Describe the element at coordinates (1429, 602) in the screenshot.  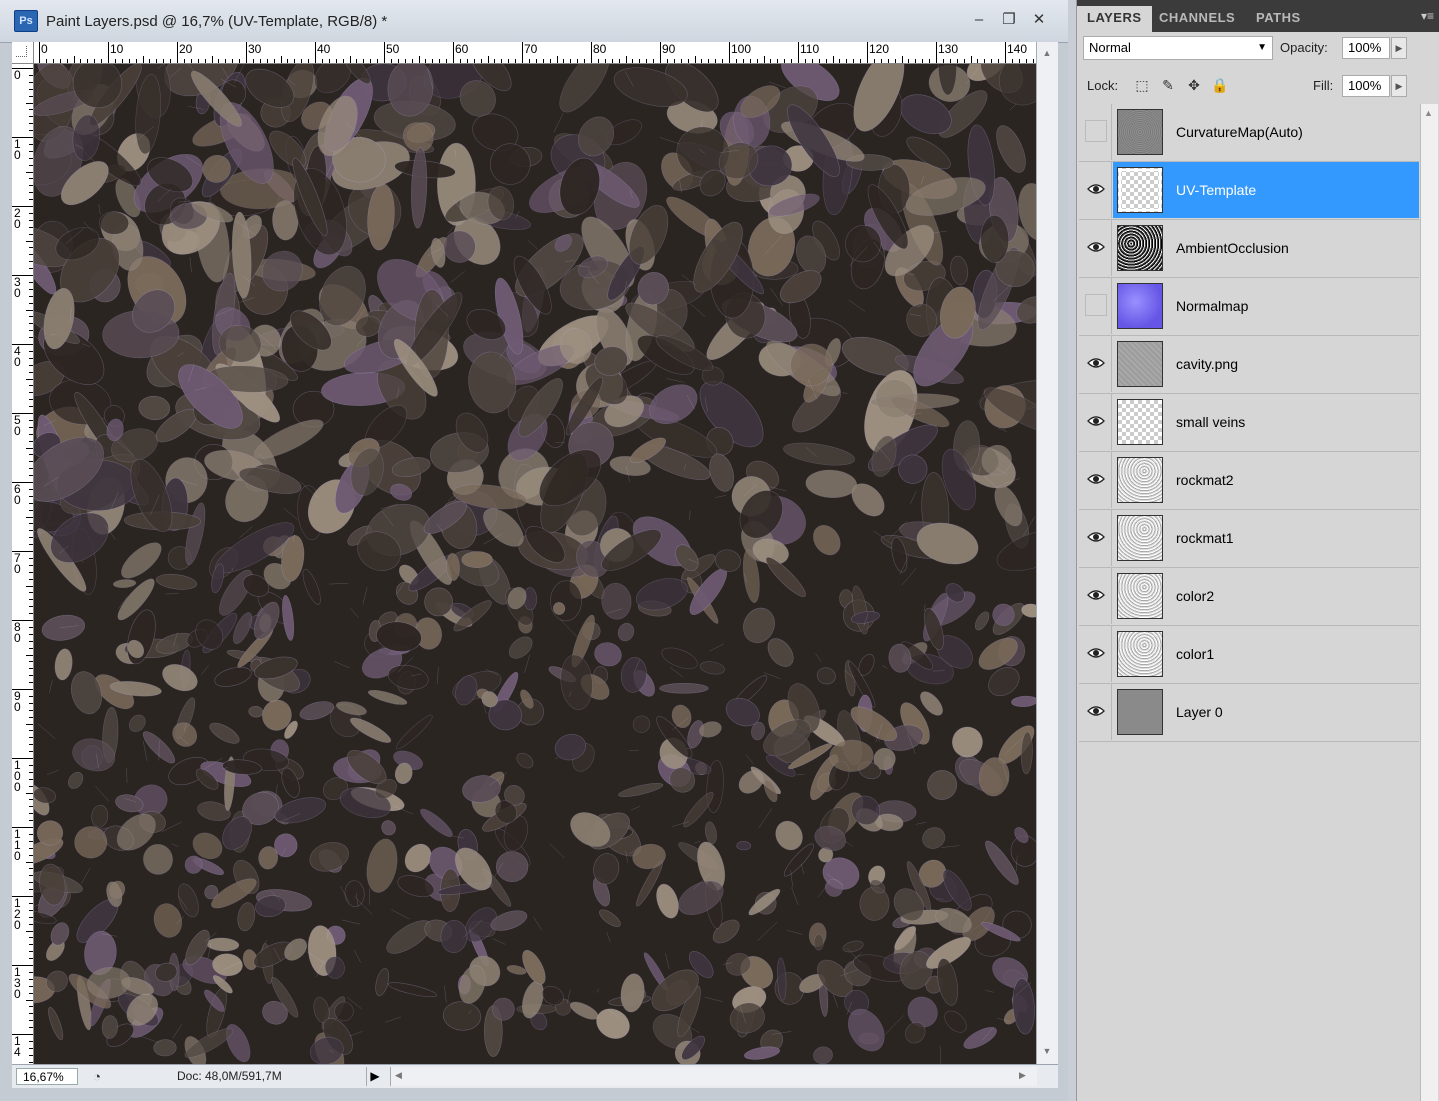
I see `layers-panel-scrollbar: ▲` at that location.